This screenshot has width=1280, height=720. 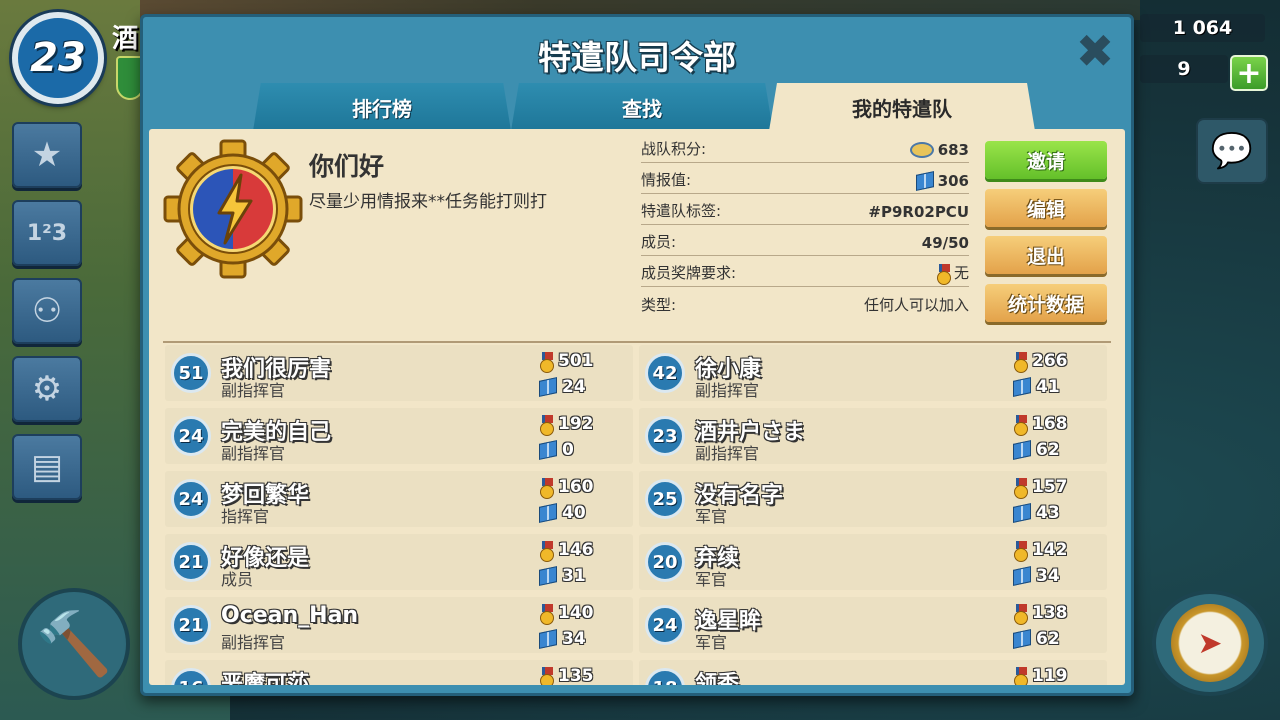 What do you see at coordinates (47, 155) in the screenshot?
I see `star-icon: ★` at bounding box center [47, 155].